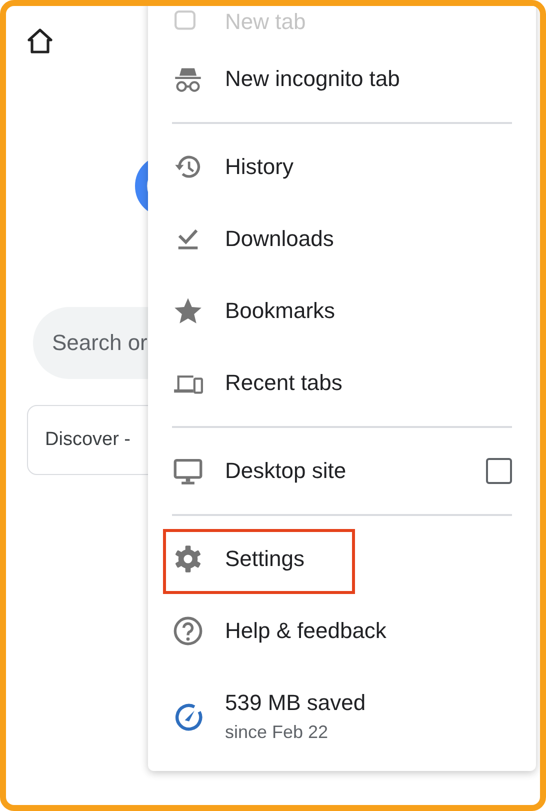 This screenshot has width=546, height=811. I want to click on menu-item-label: Recent tabs, so click(284, 383).